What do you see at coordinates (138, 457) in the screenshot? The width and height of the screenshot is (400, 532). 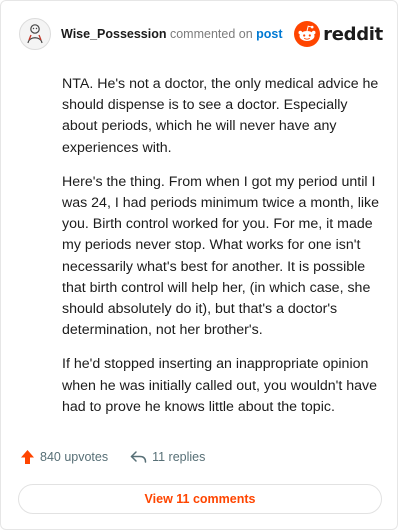 I see `reply-arrow-icon` at bounding box center [138, 457].